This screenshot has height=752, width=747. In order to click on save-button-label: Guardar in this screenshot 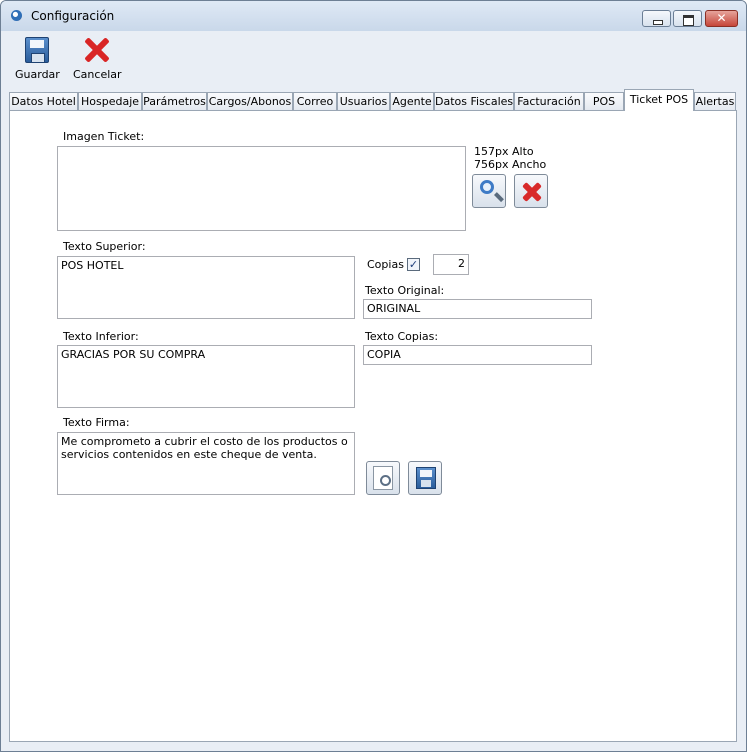, I will do `click(37, 74)`.